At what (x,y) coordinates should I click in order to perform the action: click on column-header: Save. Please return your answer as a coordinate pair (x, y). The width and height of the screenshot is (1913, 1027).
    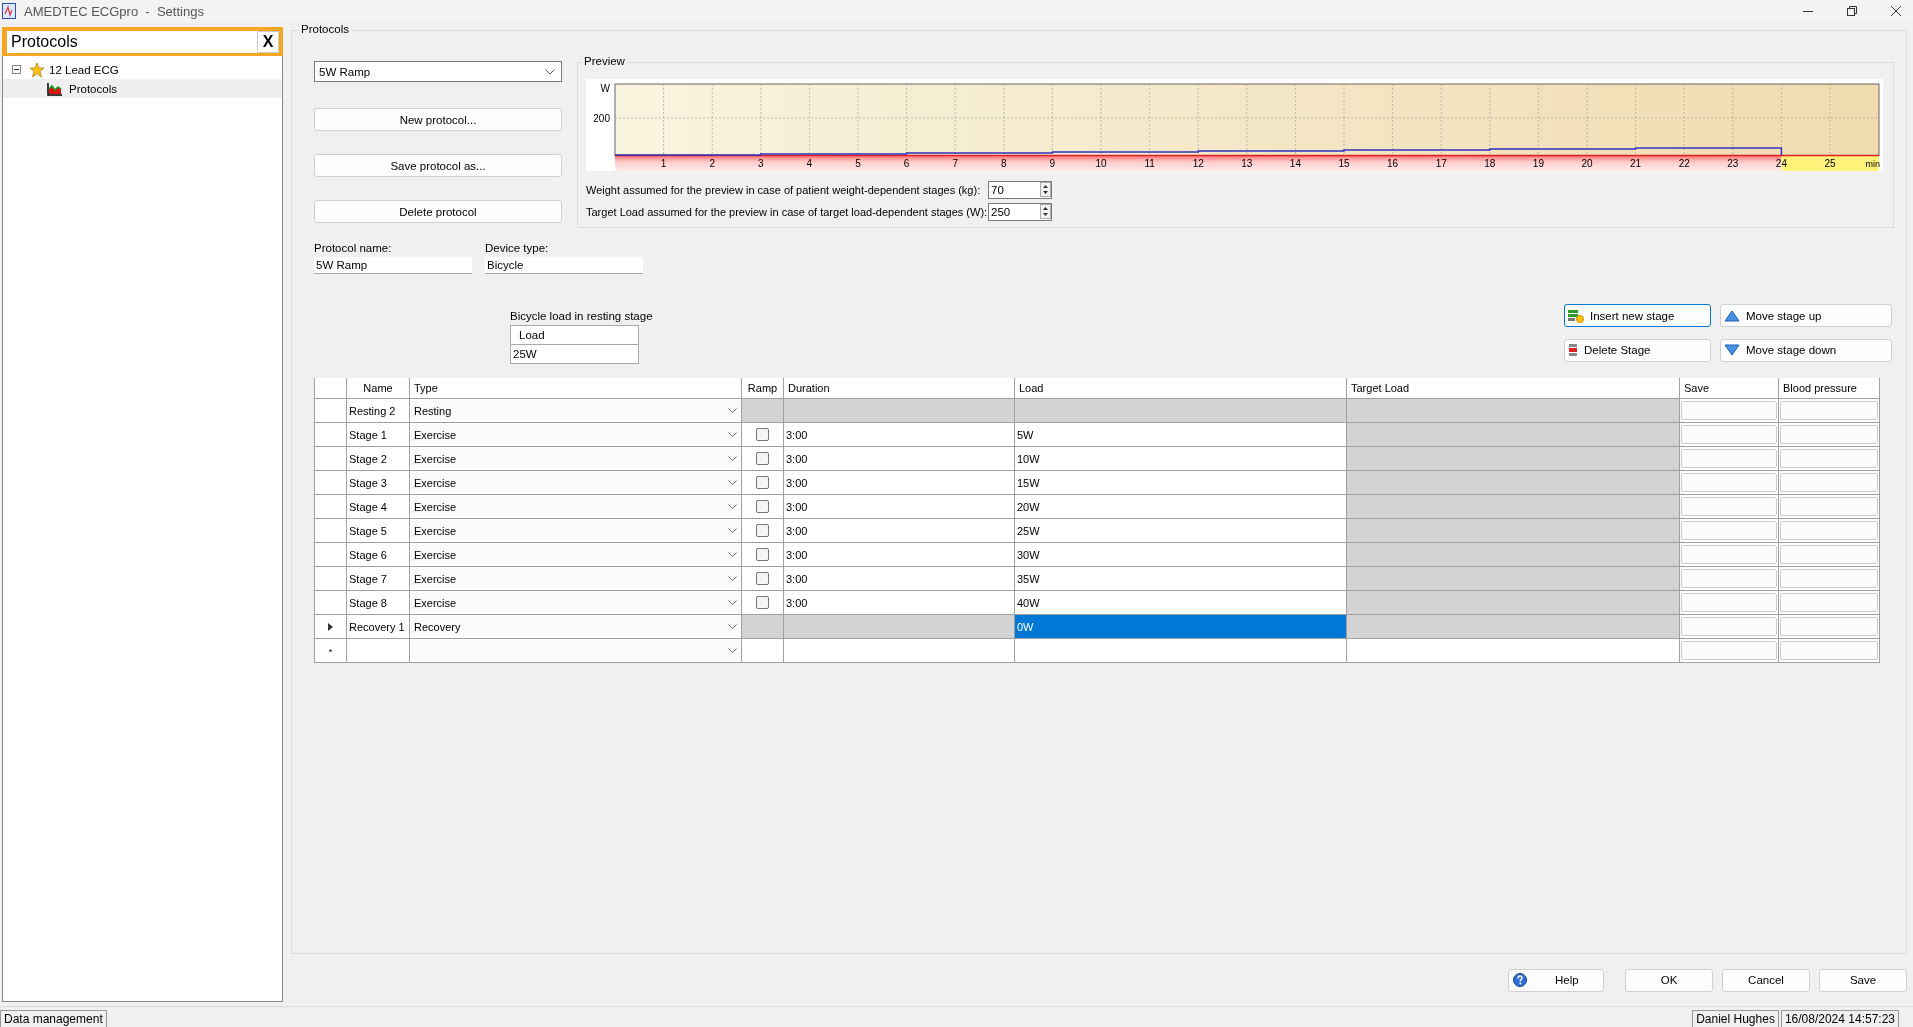
    Looking at the image, I should click on (1729, 388).